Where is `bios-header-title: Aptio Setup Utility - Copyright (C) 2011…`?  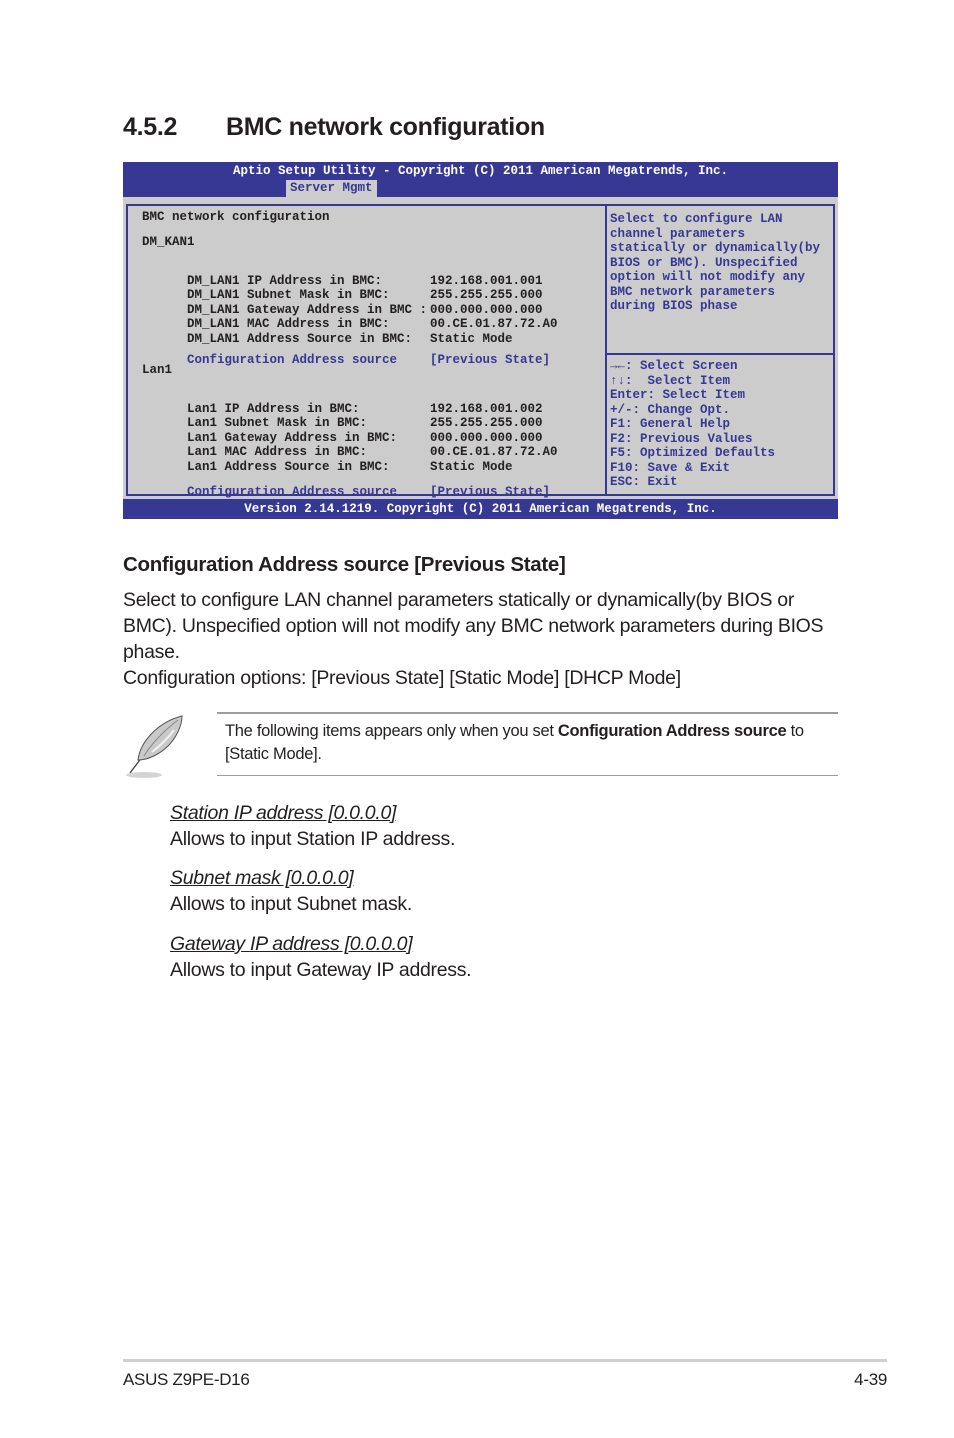 bios-header-title: Aptio Setup Utility - Copyright (C) 2011… is located at coordinates (480, 171).